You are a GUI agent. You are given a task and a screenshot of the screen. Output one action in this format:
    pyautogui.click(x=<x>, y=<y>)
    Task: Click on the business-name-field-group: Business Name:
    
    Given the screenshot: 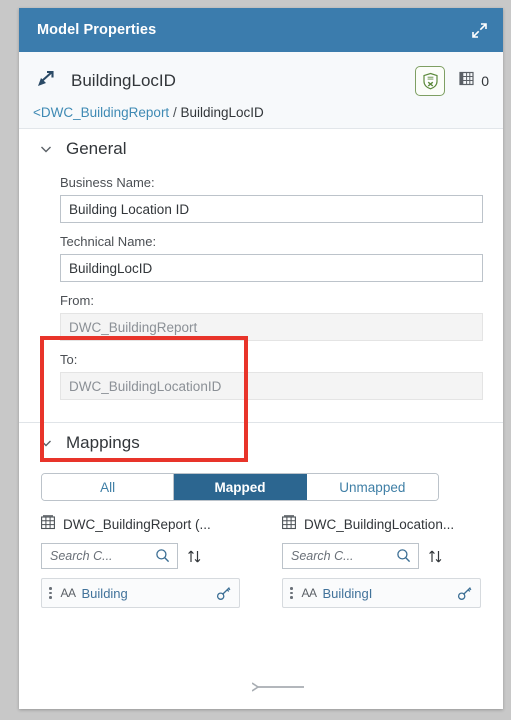 What is the action you would take?
    pyautogui.click(x=271, y=199)
    